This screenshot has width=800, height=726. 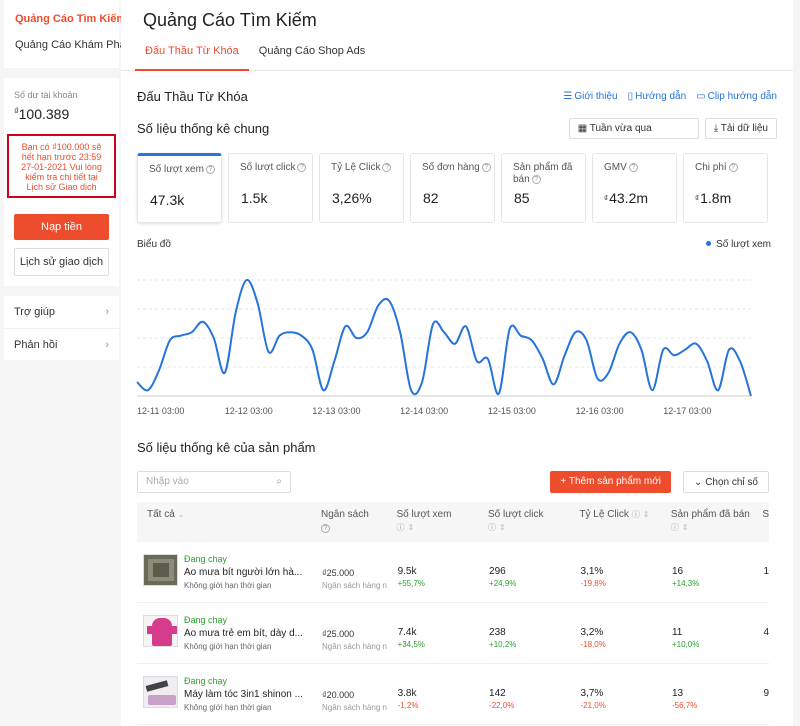 What do you see at coordinates (567, 96) in the screenshot?
I see `list-icon: ☰` at bounding box center [567, 96].